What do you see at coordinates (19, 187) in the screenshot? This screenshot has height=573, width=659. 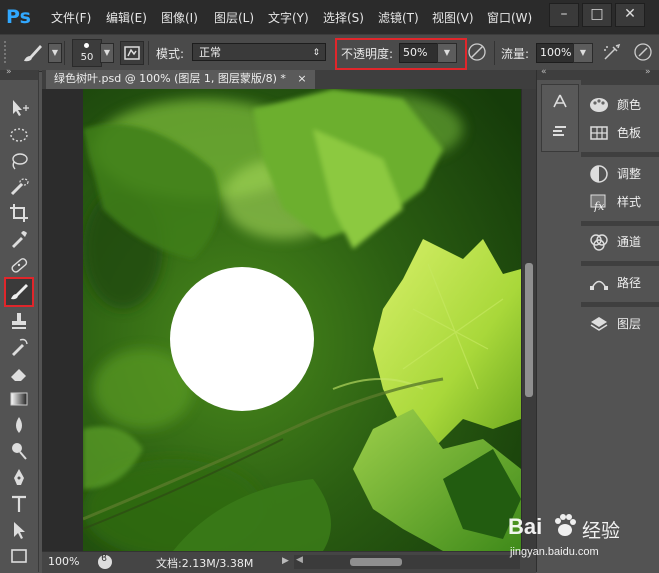 I see `quick-select-tool-icon` at bounding box center [19, 187].